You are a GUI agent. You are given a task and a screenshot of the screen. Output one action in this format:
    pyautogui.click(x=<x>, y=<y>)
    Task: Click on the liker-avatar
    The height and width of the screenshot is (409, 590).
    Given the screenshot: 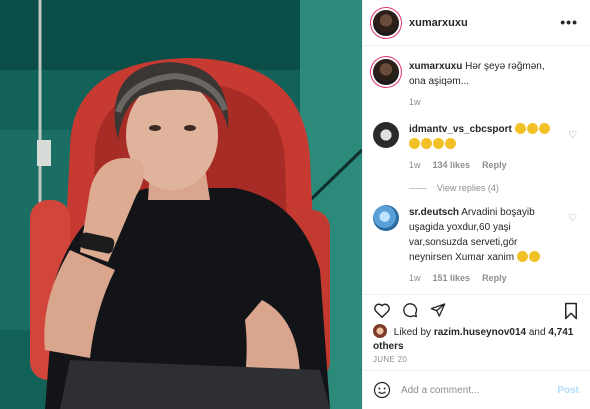 What is the action you would take?
    pyautogui.click(x=380, y=331)
    